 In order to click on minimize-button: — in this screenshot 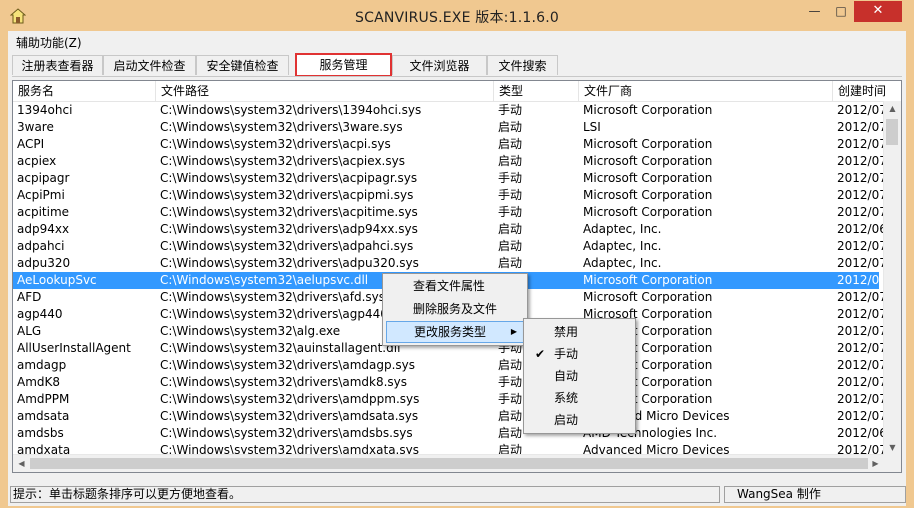, I will do `click(814, 11)`.